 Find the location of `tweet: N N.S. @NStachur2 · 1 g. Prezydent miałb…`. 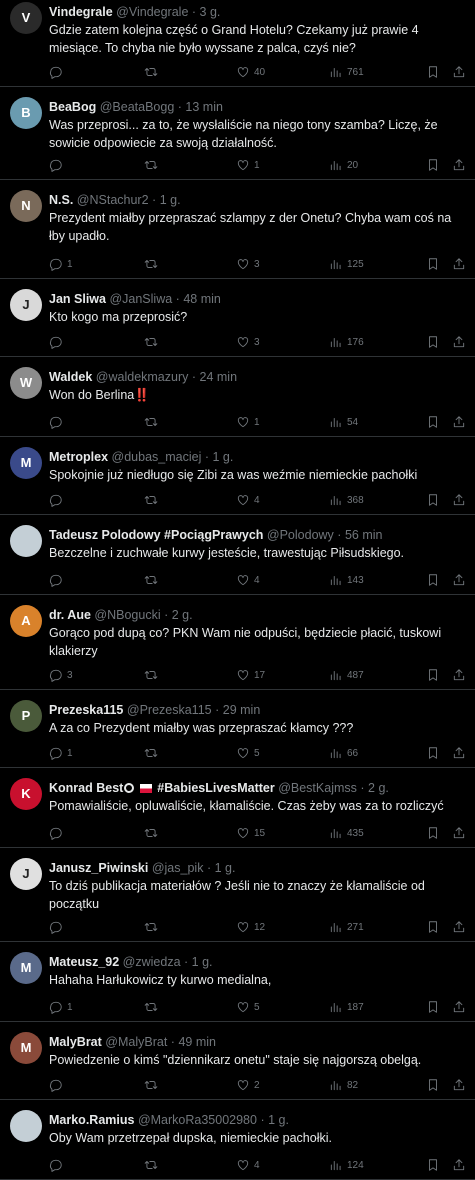

tweet: N N.S. @NStachur2 · 1 g. Prezydent miałb… is located at coordinates (237, 229).